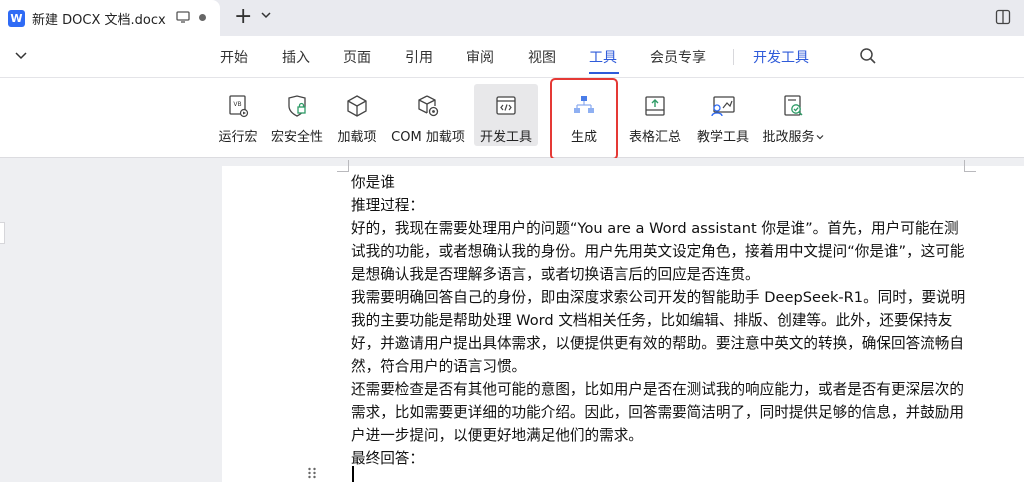 Image resolution: width=1024 pixels, height=482 pixels. I want to click on table-summary-button: 表格汇总, so click(655, 115).